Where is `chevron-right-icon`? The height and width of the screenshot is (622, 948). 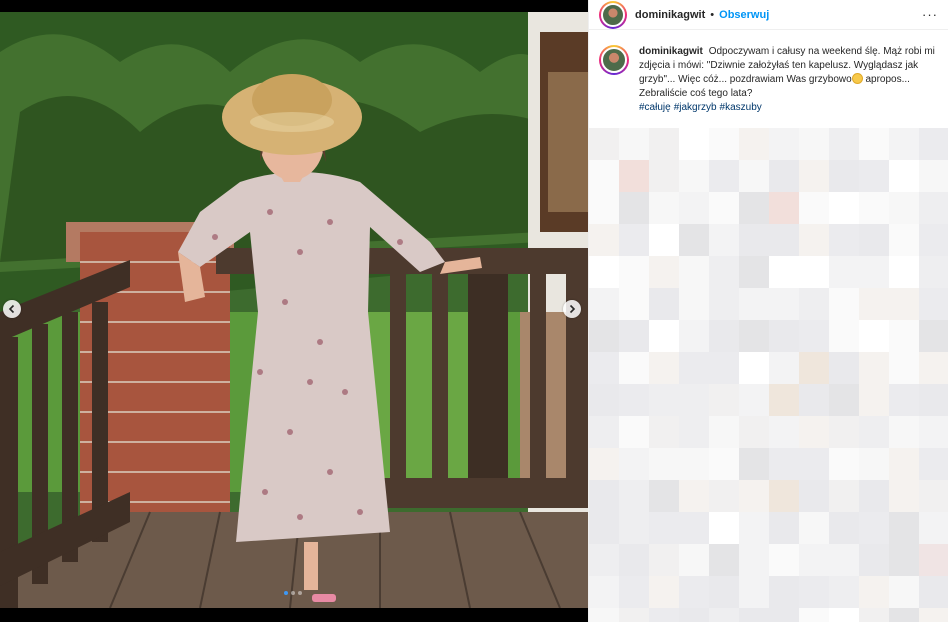 chevron-right-icon is located at coordinates (572, 309).